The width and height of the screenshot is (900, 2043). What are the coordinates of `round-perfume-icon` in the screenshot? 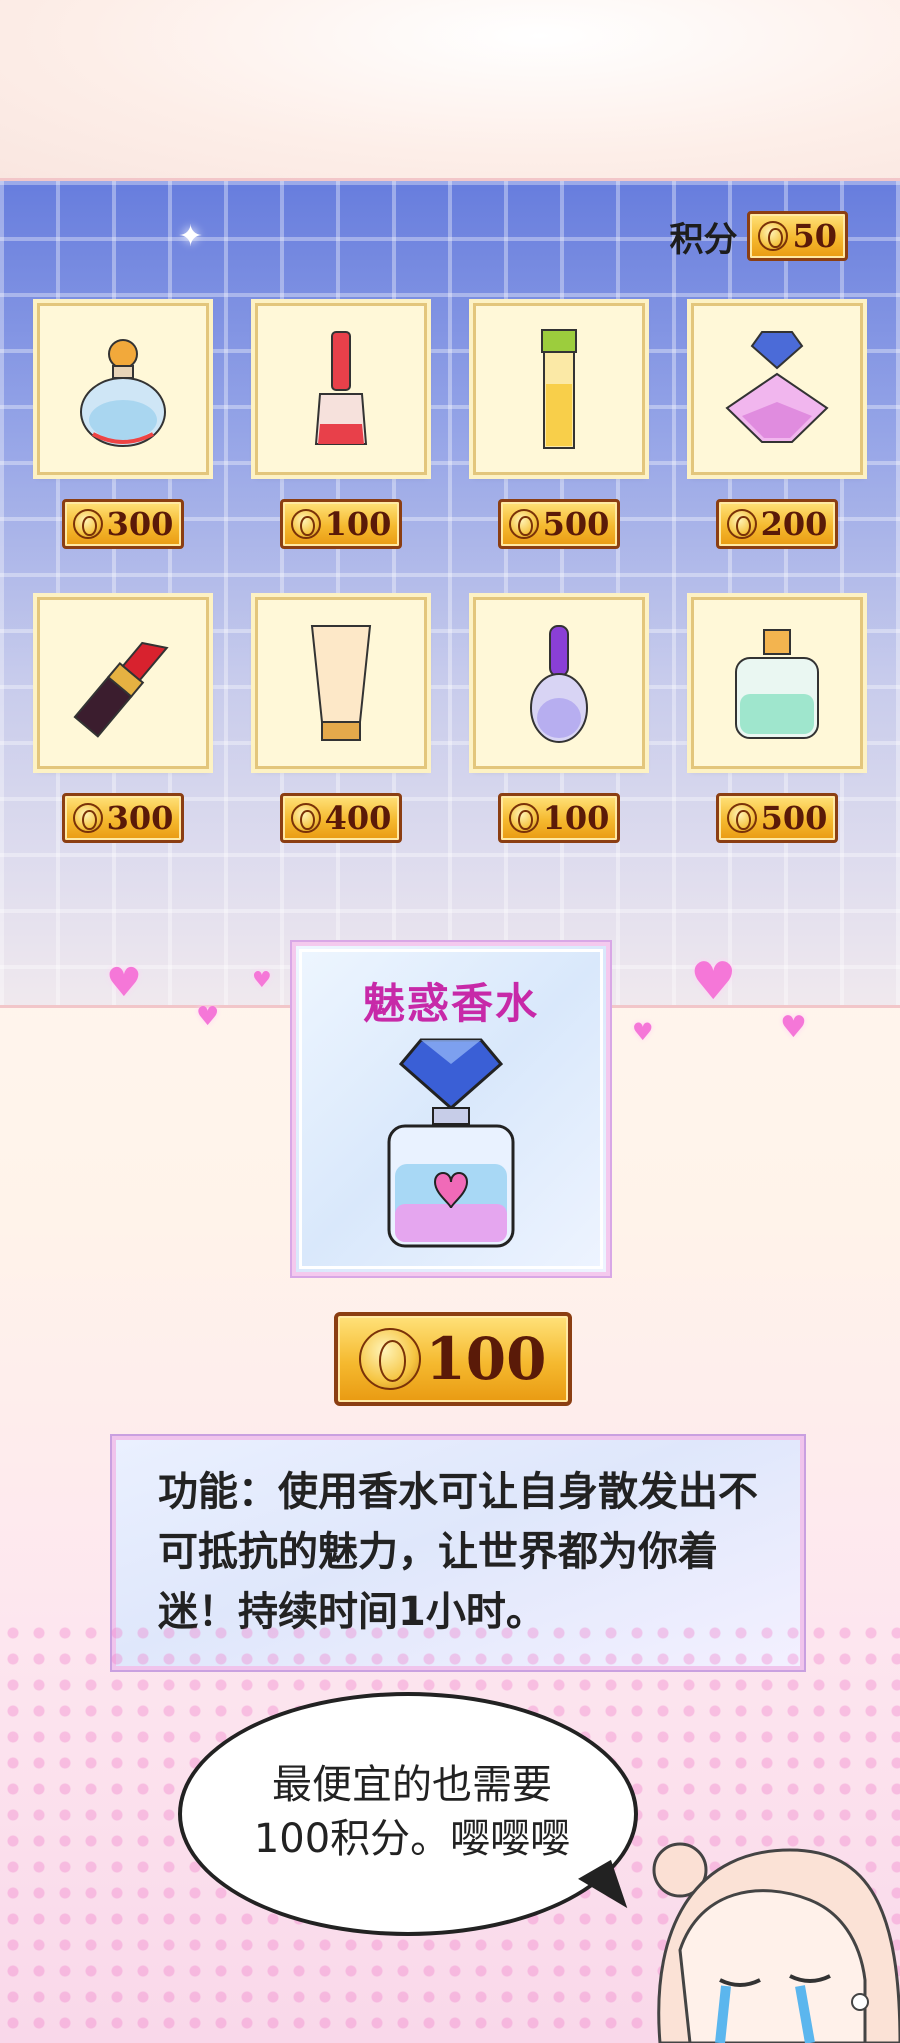 It's located at (123, 393).